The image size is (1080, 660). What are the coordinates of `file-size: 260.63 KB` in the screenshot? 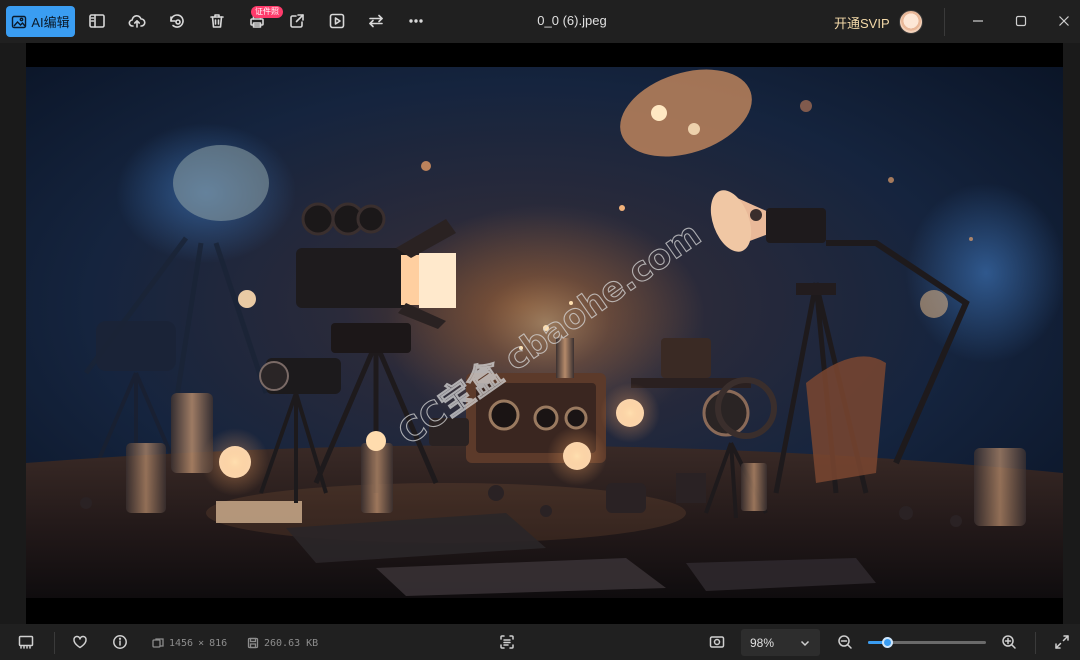 It's located at (282, 643).